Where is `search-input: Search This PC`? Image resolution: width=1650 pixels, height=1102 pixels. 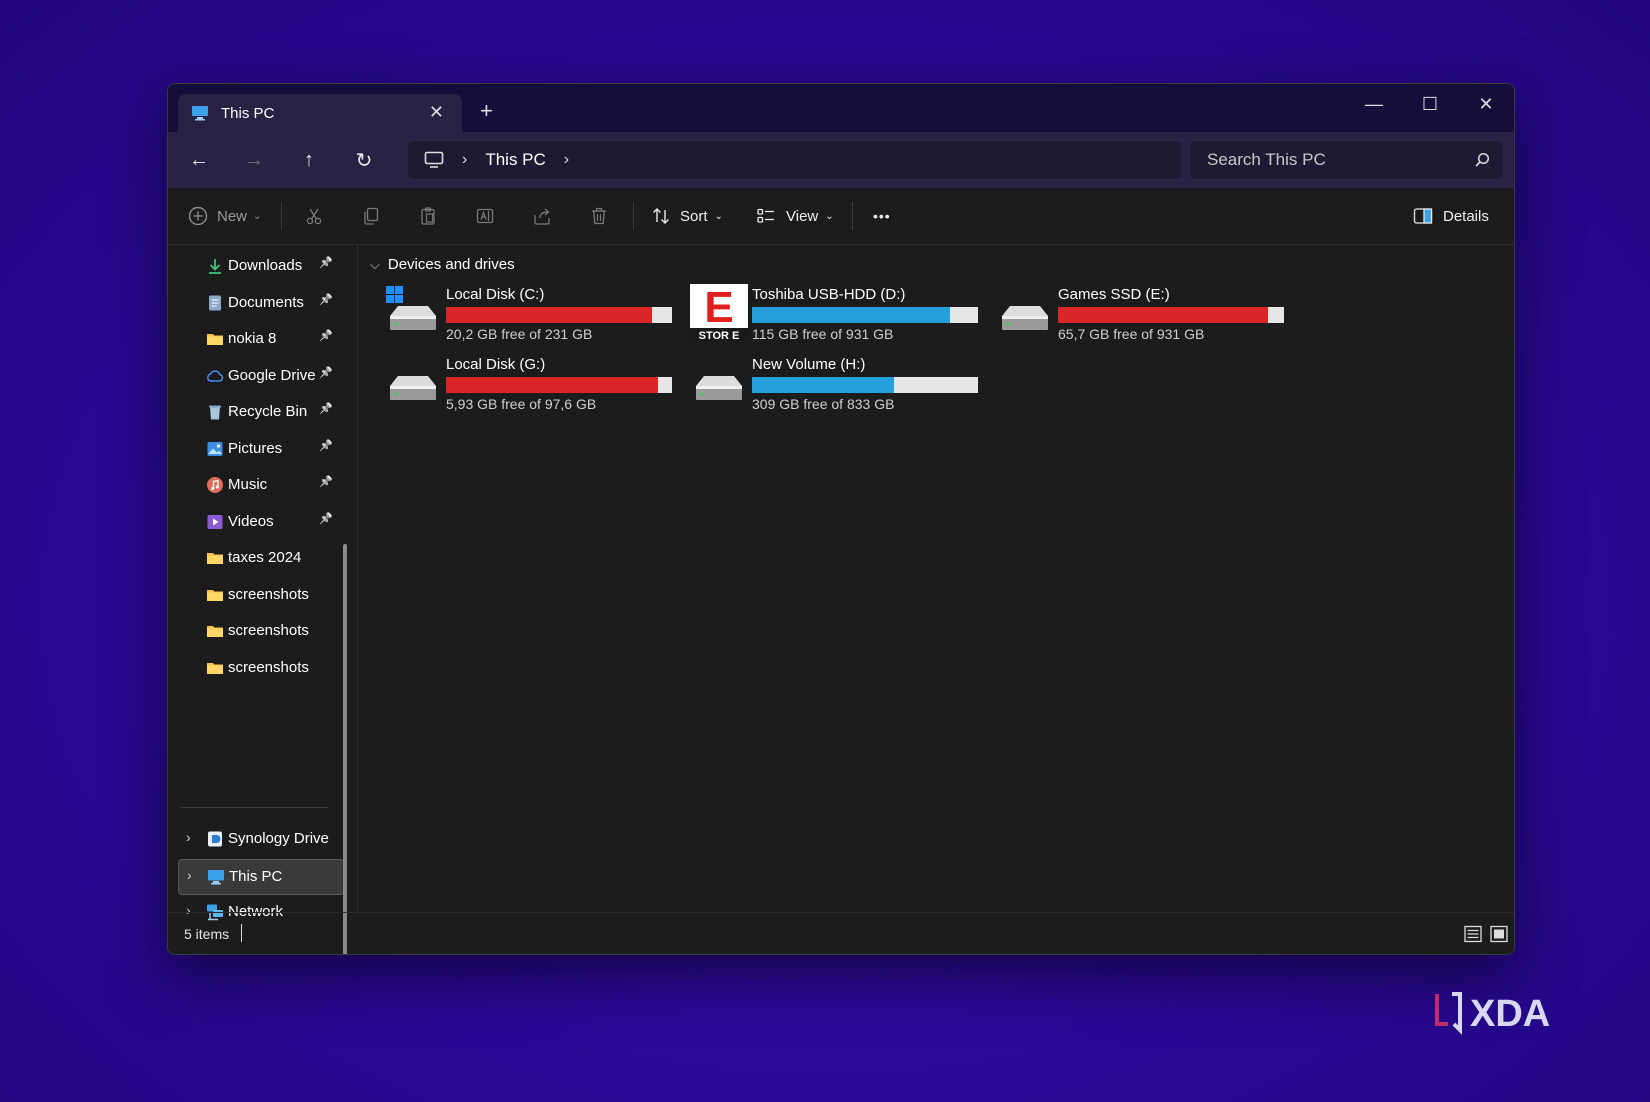
search-input: Search This PC is located at coordinates (1340, 160).